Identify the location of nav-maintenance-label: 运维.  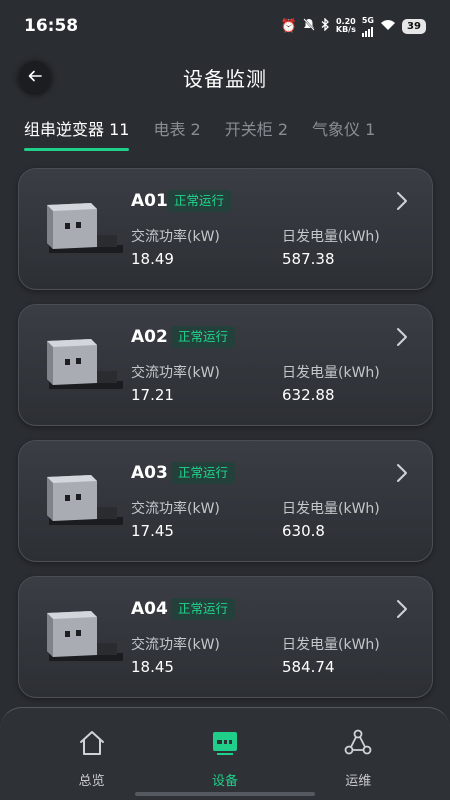
(358, 781).